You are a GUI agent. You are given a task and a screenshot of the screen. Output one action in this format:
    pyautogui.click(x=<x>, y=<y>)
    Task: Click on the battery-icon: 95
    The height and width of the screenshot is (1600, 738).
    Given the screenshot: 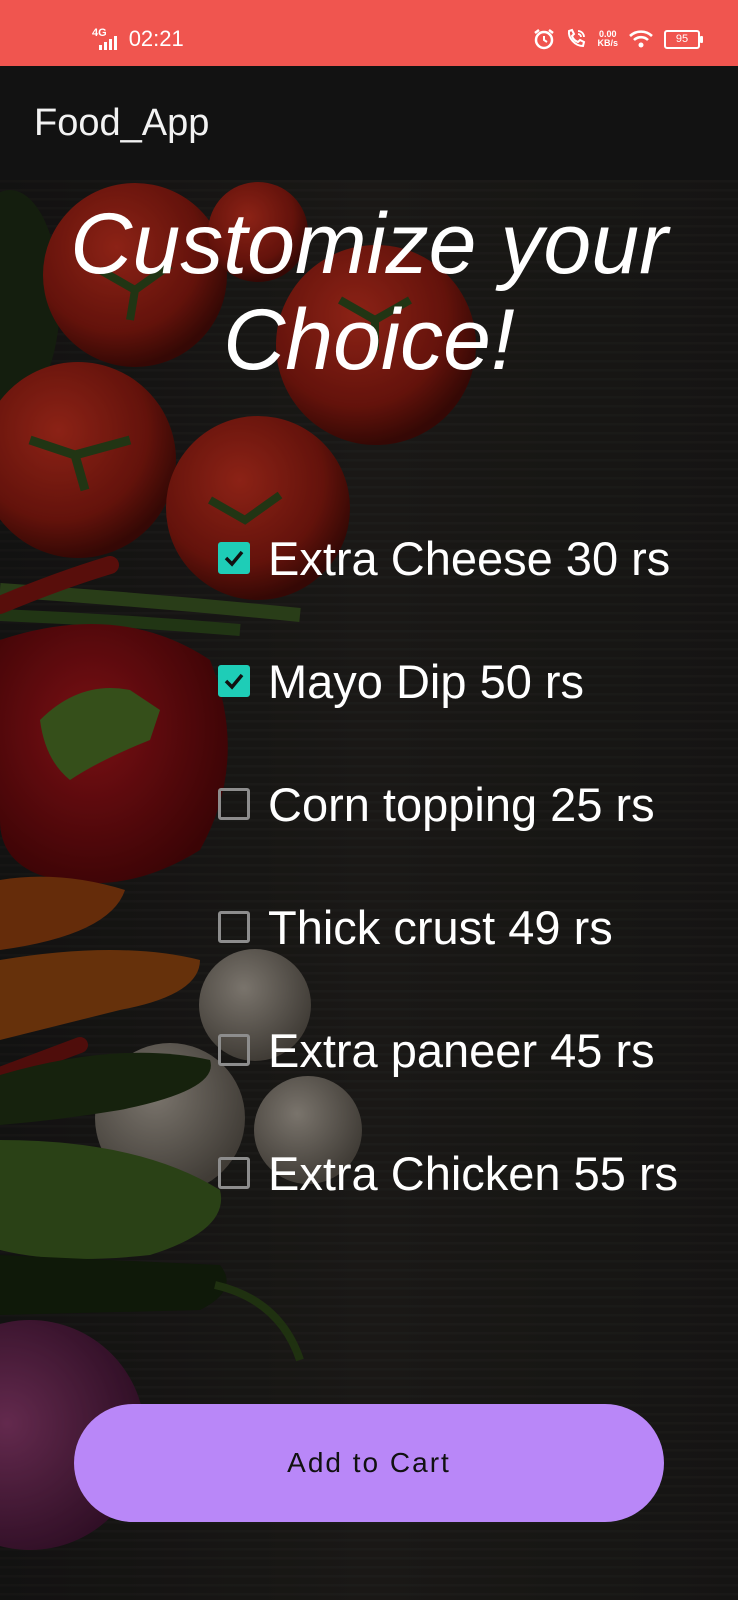 What is the action you would take?
    pyautogui.click(x=683, y=39)
    